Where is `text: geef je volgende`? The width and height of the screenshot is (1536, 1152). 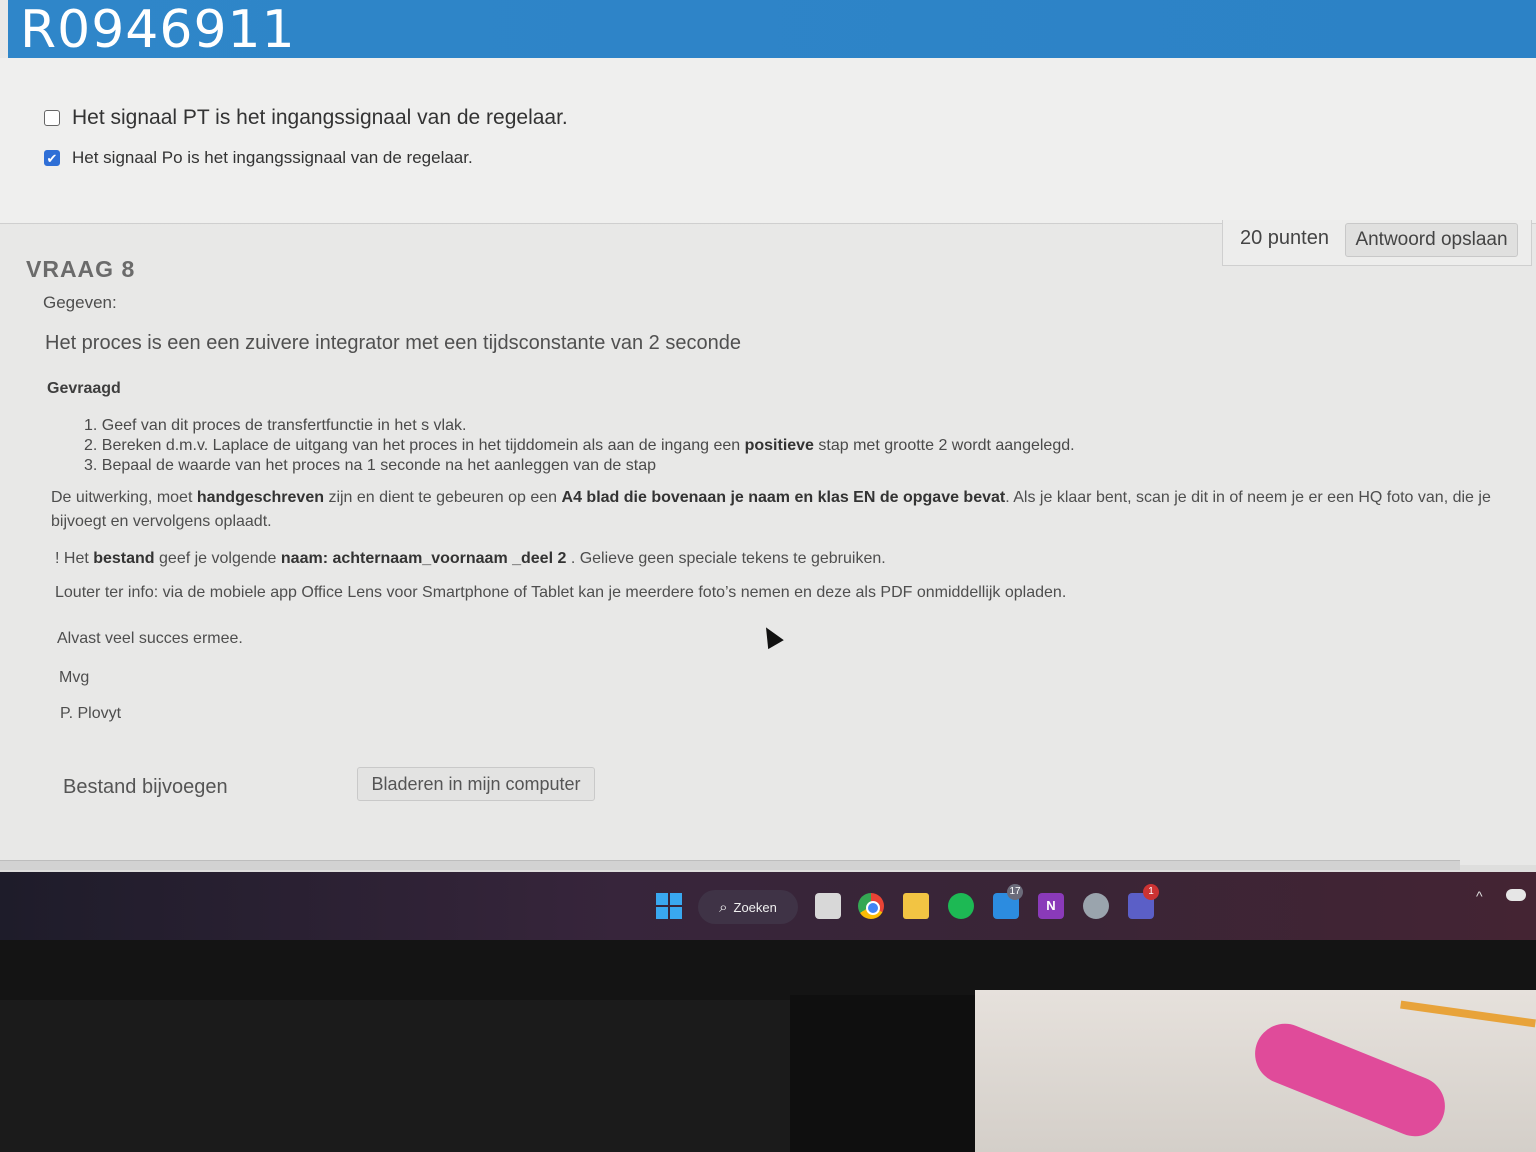 text: geef je volgende is located at coordinates (217, 558).